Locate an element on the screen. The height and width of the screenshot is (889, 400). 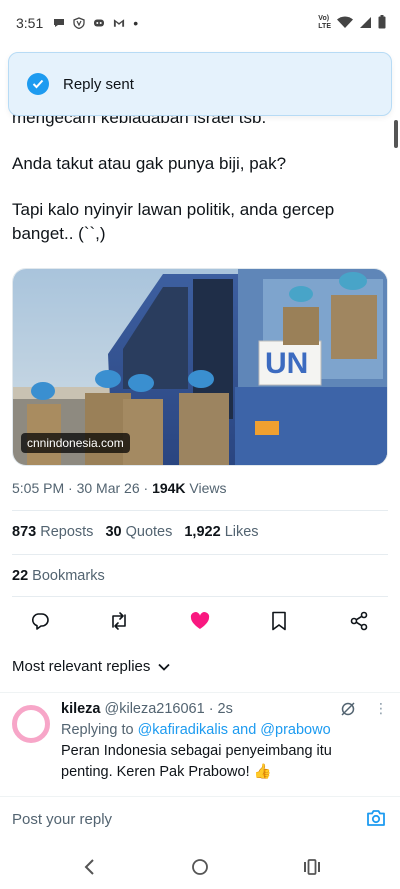
quotes-label: Quotes is located at coordinates (149, 532).